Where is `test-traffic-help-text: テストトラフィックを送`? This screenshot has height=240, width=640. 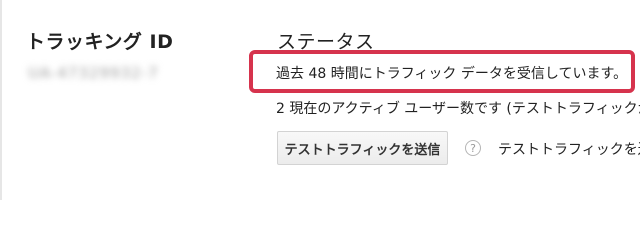 test-traffic-help-text: テストトラフィックを送 is located at coordinates (569, 150).